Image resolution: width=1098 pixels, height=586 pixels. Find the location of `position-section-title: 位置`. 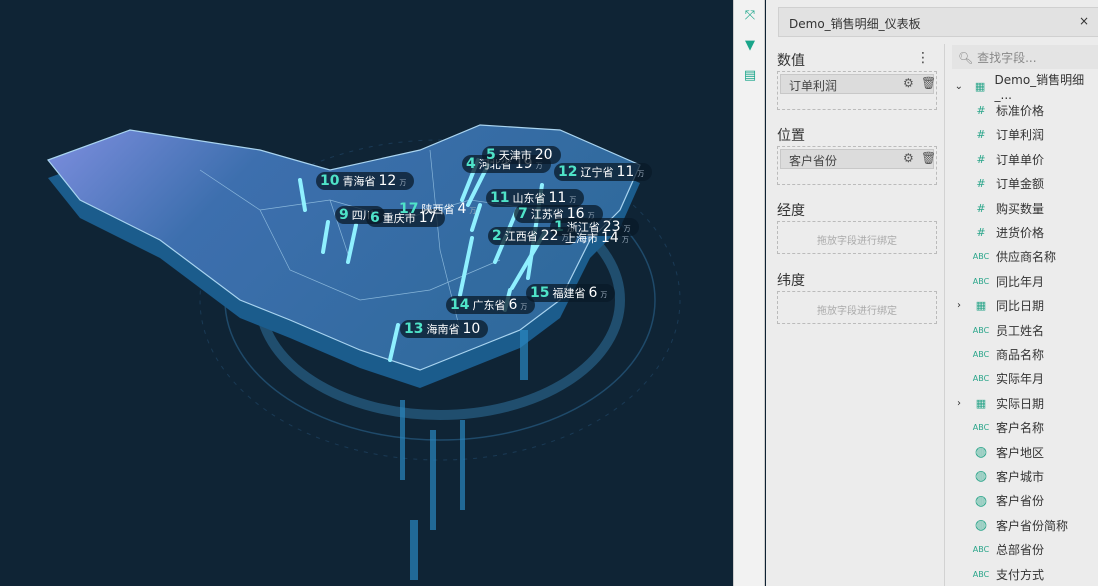

position-section-title: 位置 is located at coordinates (791, 136).